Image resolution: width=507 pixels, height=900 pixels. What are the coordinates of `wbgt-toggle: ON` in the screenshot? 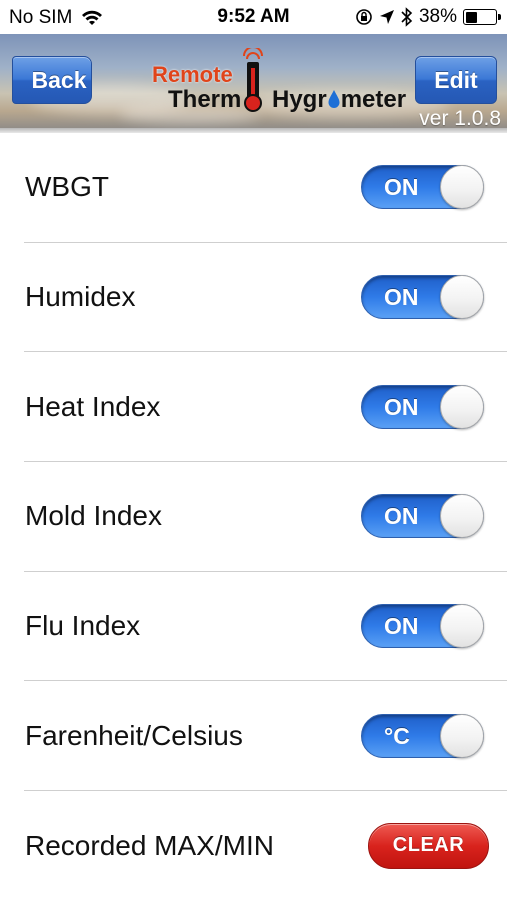 It's located at (422, 187).